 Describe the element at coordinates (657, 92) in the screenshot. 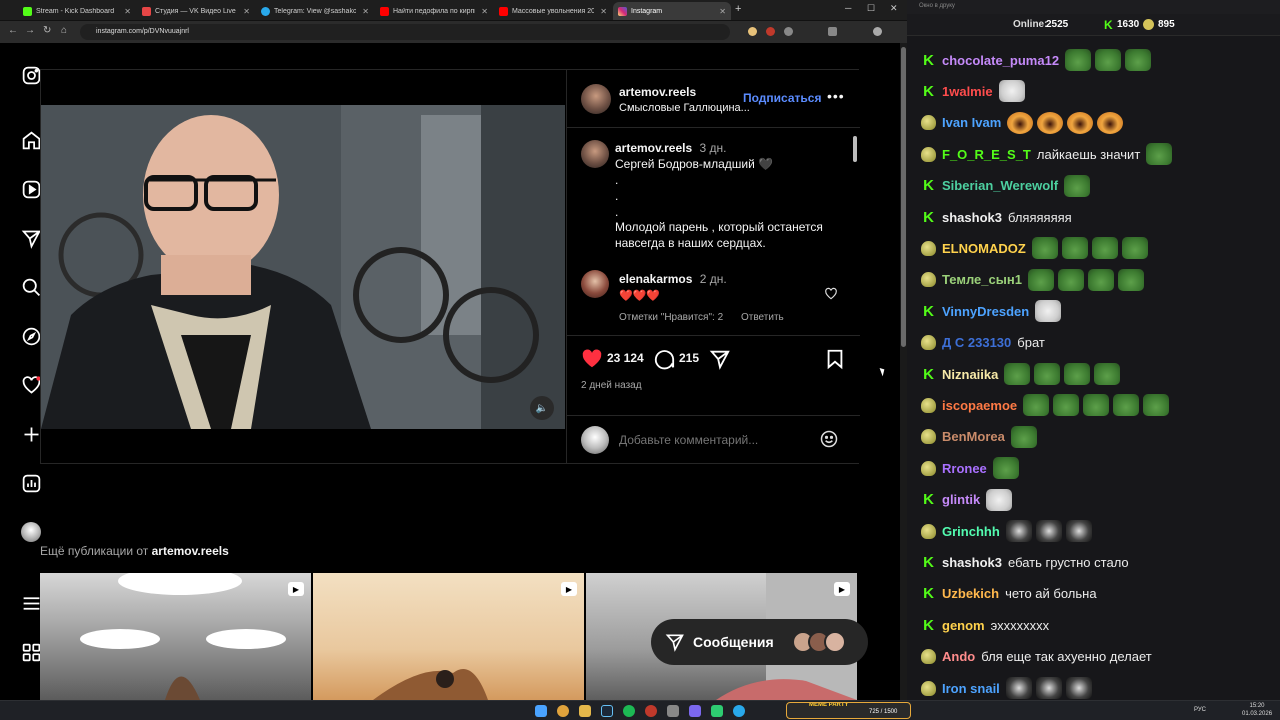

I see `author-username: artemov.reels` at that location.